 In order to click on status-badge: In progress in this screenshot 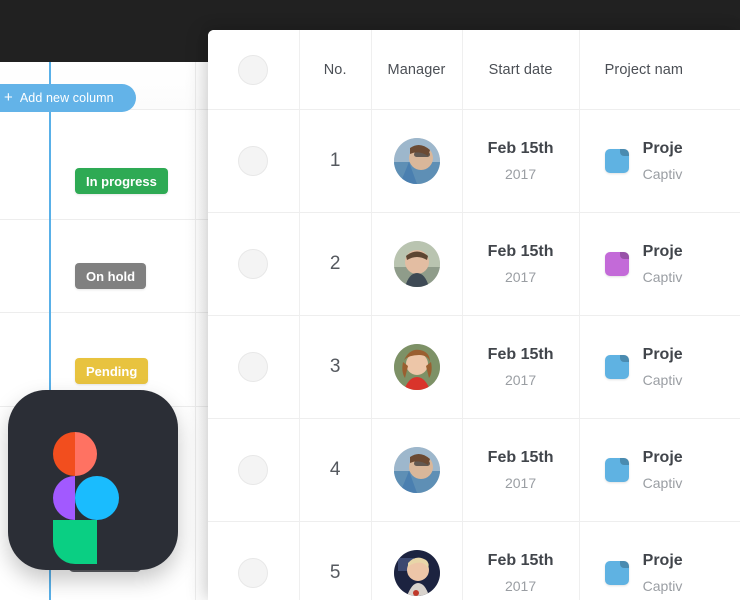, I will do `click(121, 181)`.